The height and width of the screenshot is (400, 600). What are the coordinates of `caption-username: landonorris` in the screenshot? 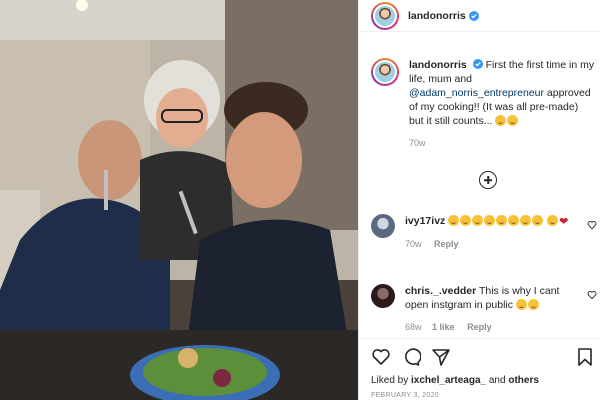 It's located at (438, 65).